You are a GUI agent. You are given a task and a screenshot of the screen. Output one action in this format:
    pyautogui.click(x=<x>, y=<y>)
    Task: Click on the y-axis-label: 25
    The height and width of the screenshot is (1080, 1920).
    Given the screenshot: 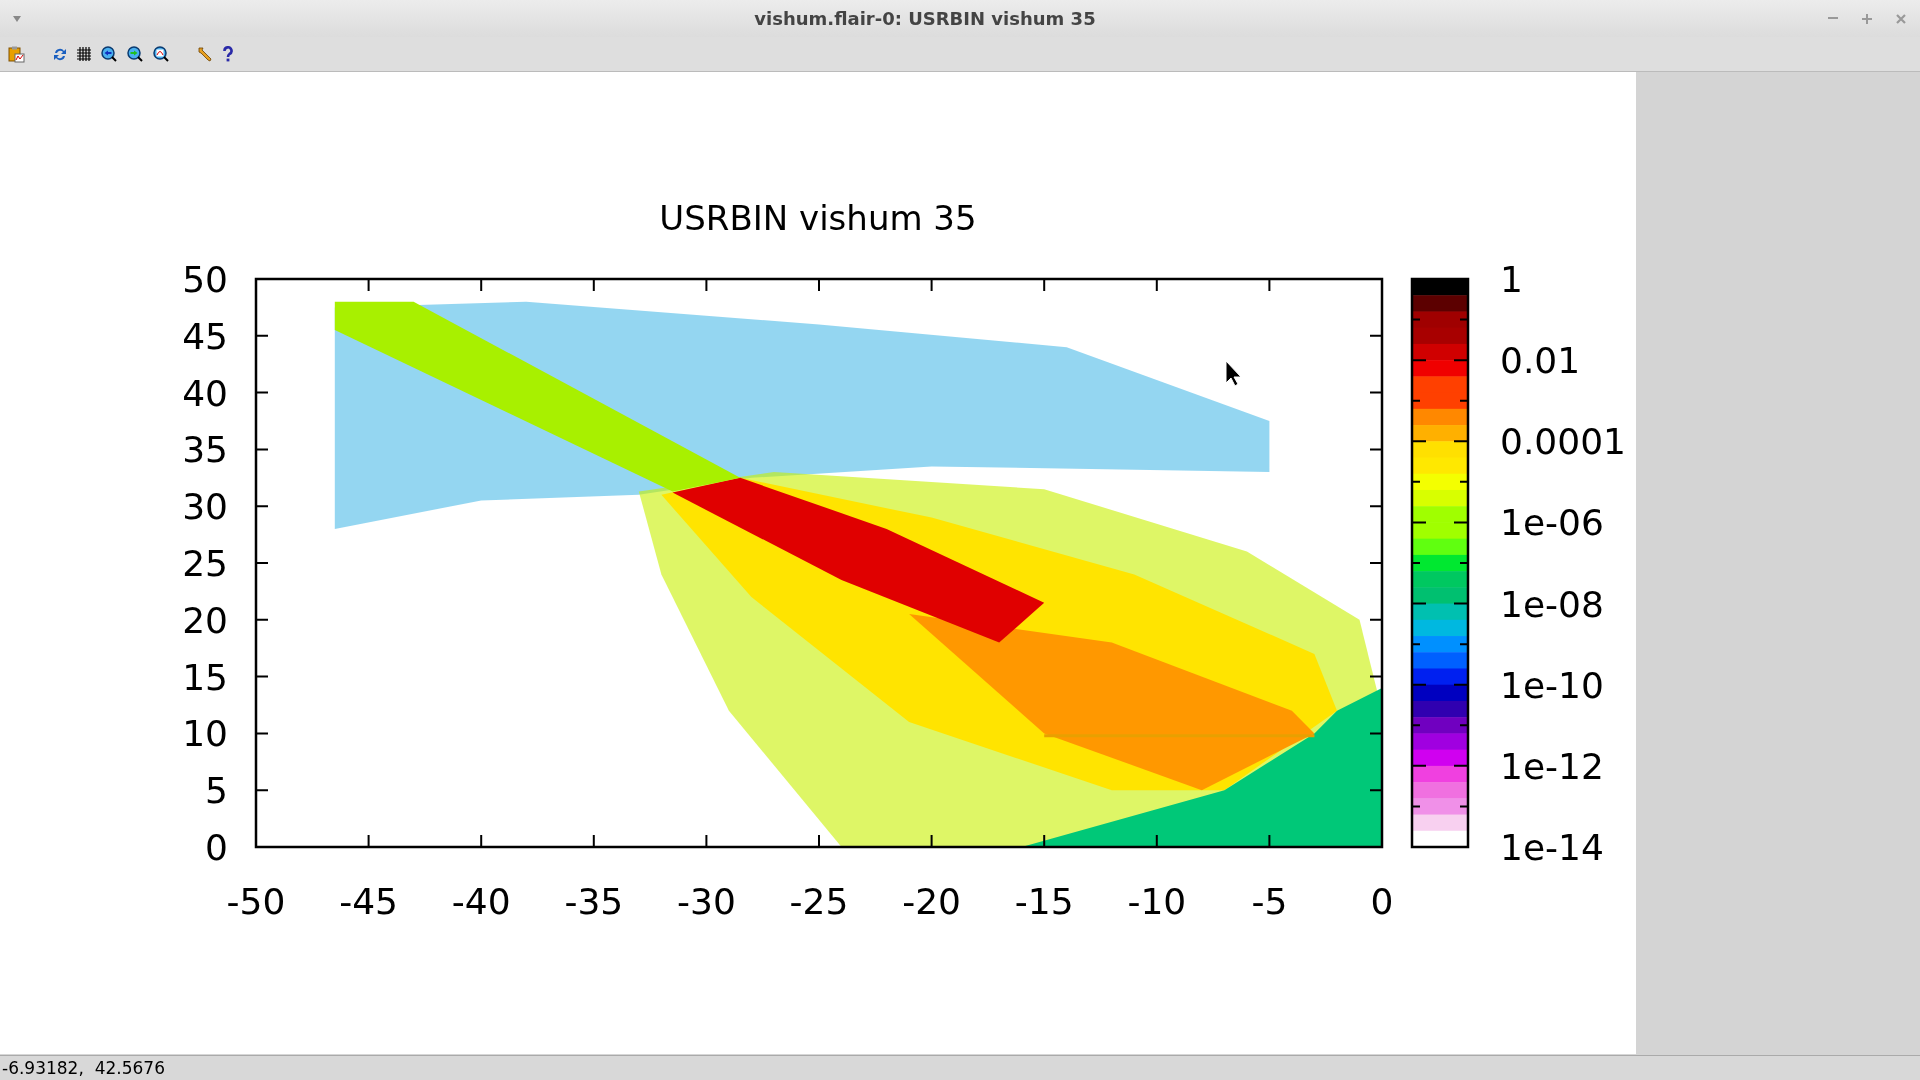 What is the action you would take?
    pyautogui.click(x=205, y=563)
    